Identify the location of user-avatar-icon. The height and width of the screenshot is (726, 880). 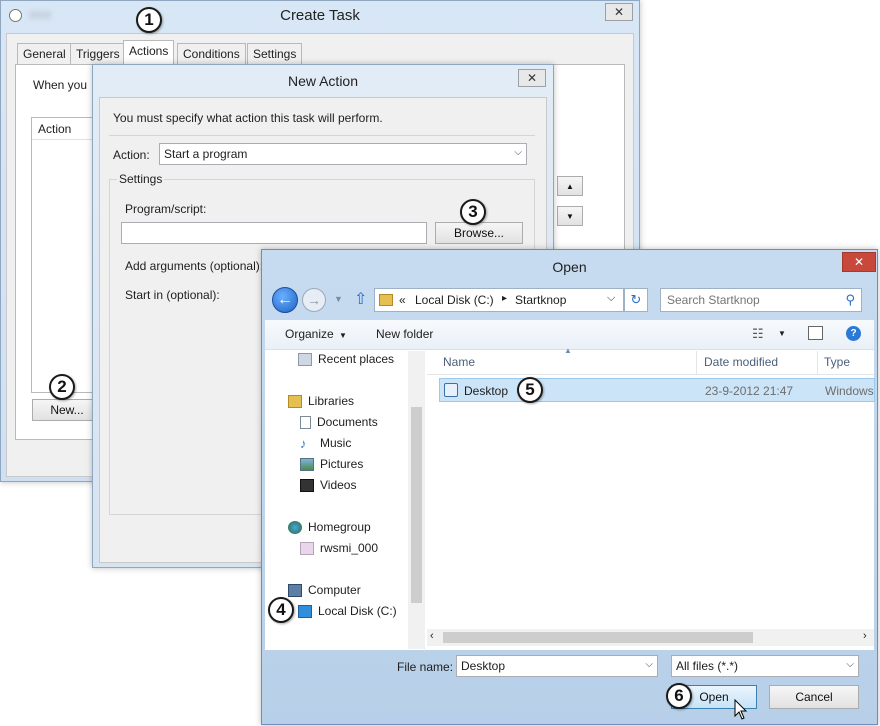
(307, 548).